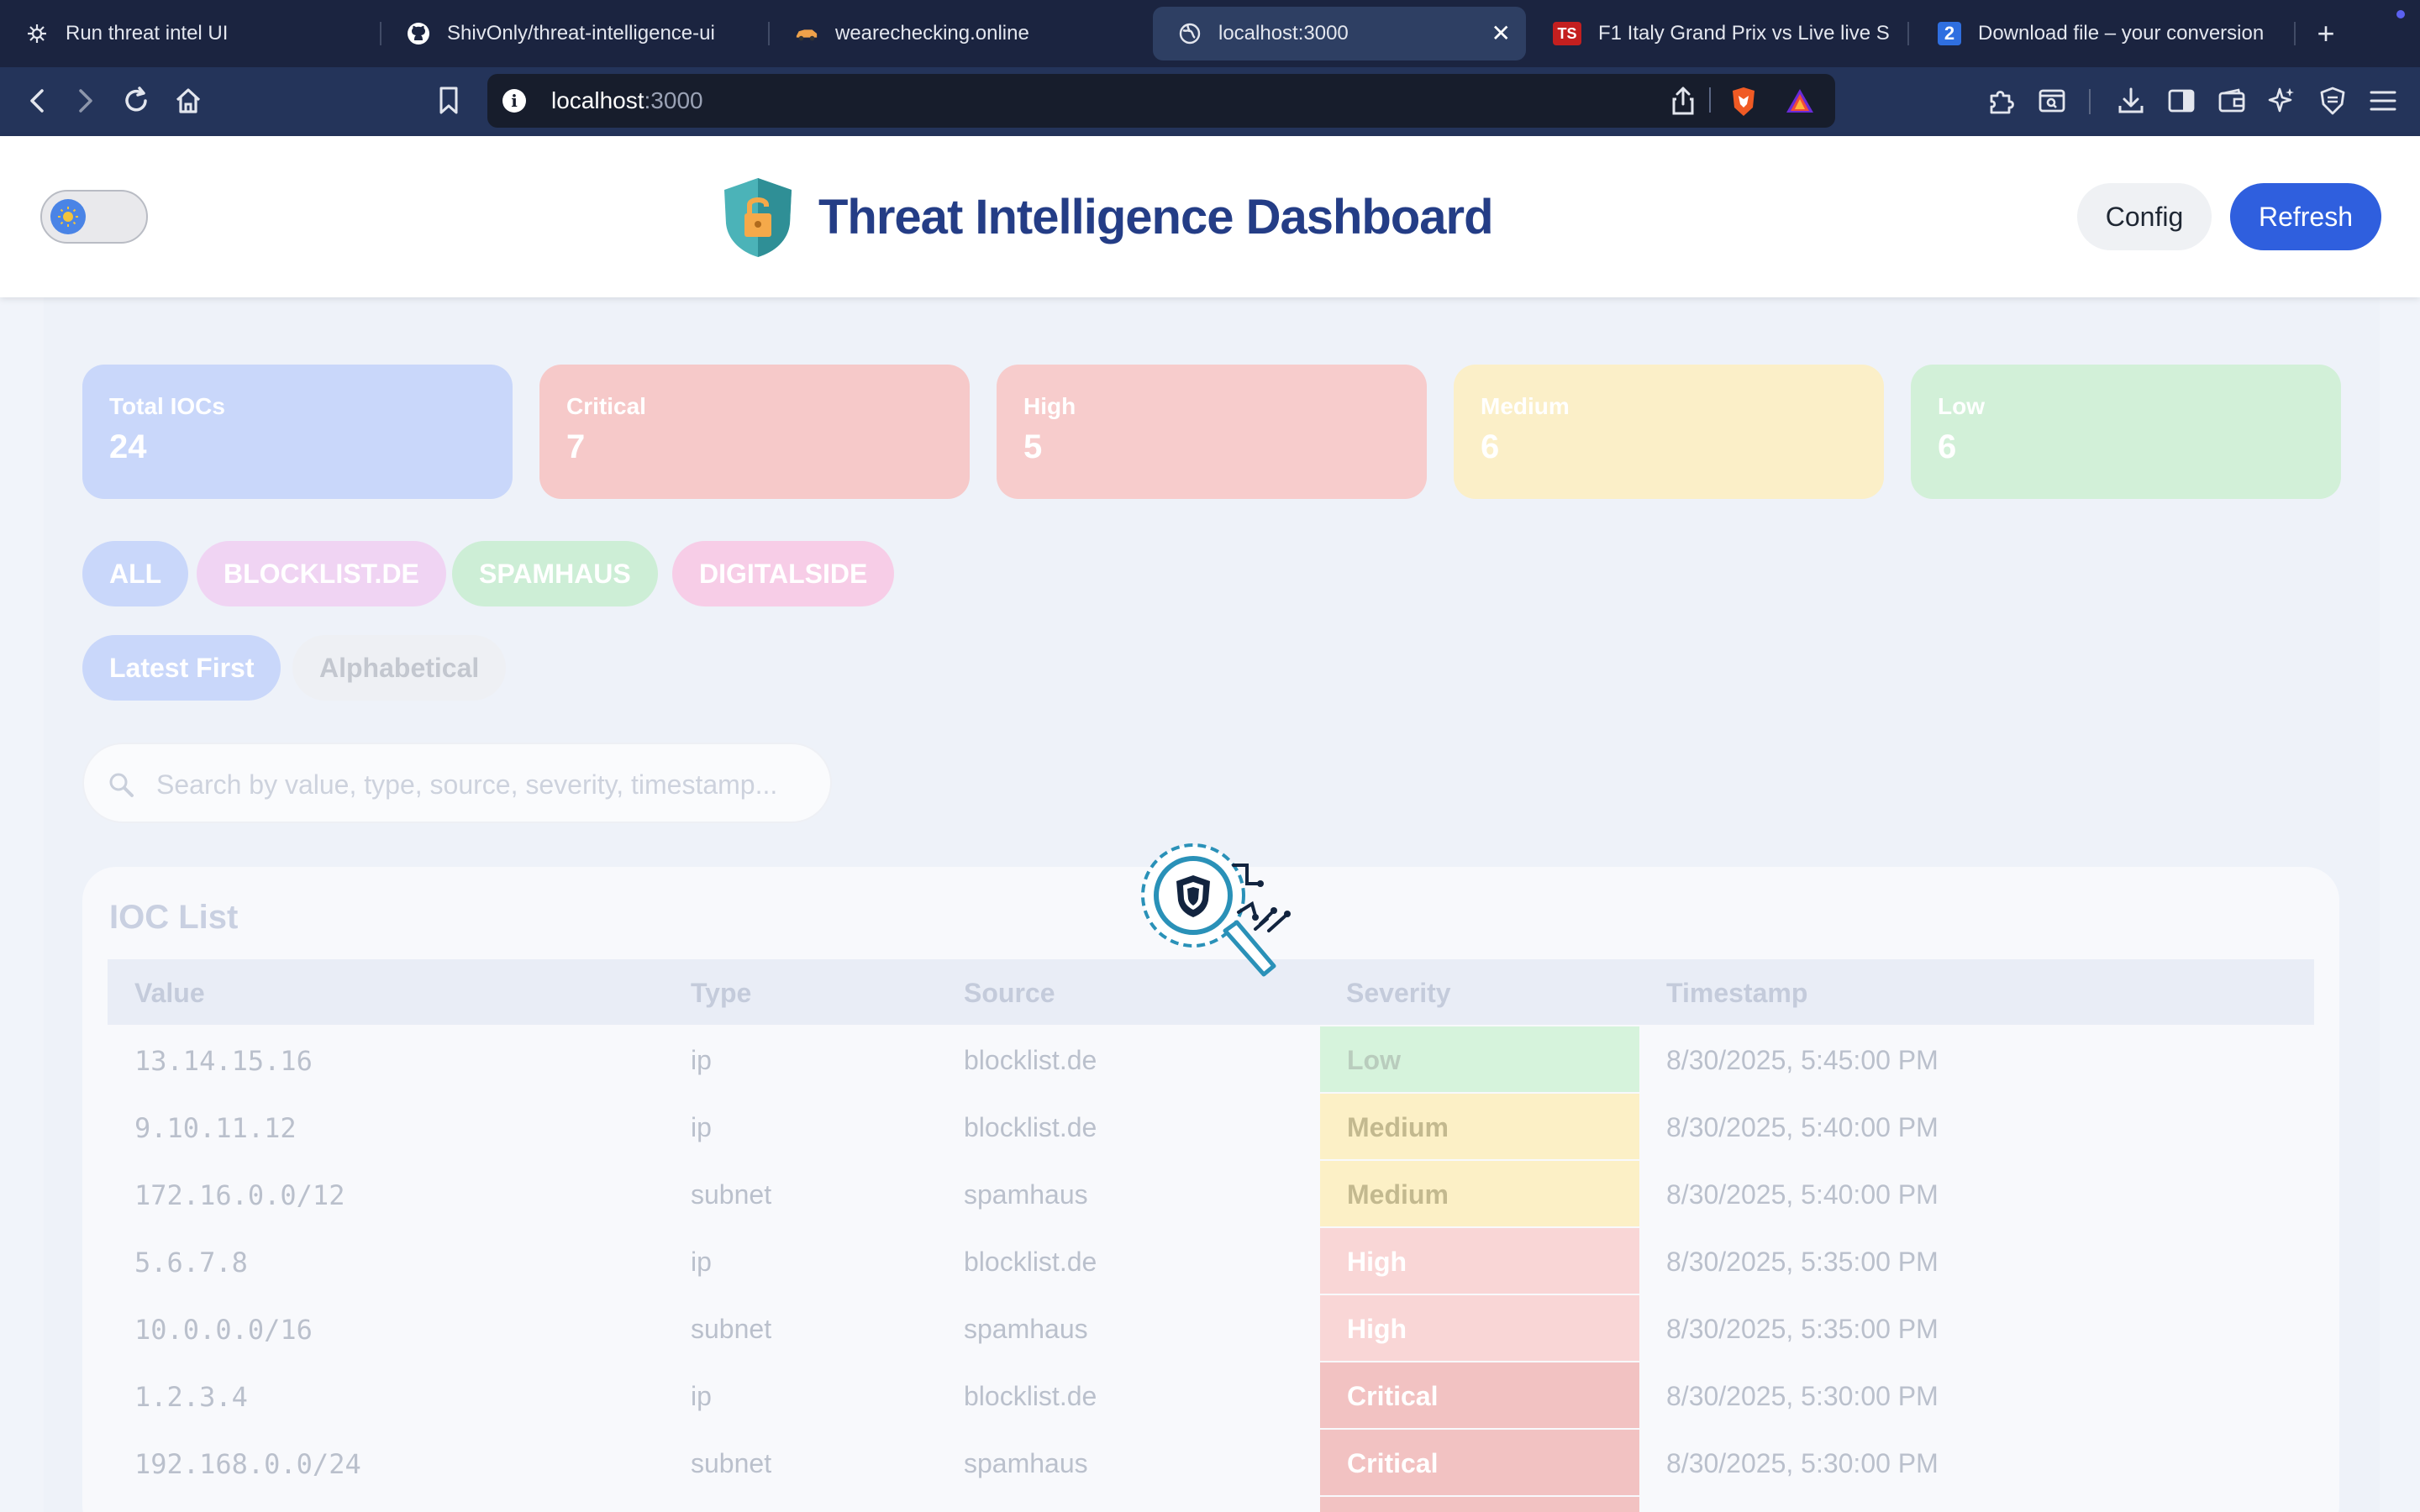 The height and width of the screenshot is (1512, 2420). Describe the element at coordinates (732, 1463) in the screenshot. I see `cell-type: subnet` at that location.